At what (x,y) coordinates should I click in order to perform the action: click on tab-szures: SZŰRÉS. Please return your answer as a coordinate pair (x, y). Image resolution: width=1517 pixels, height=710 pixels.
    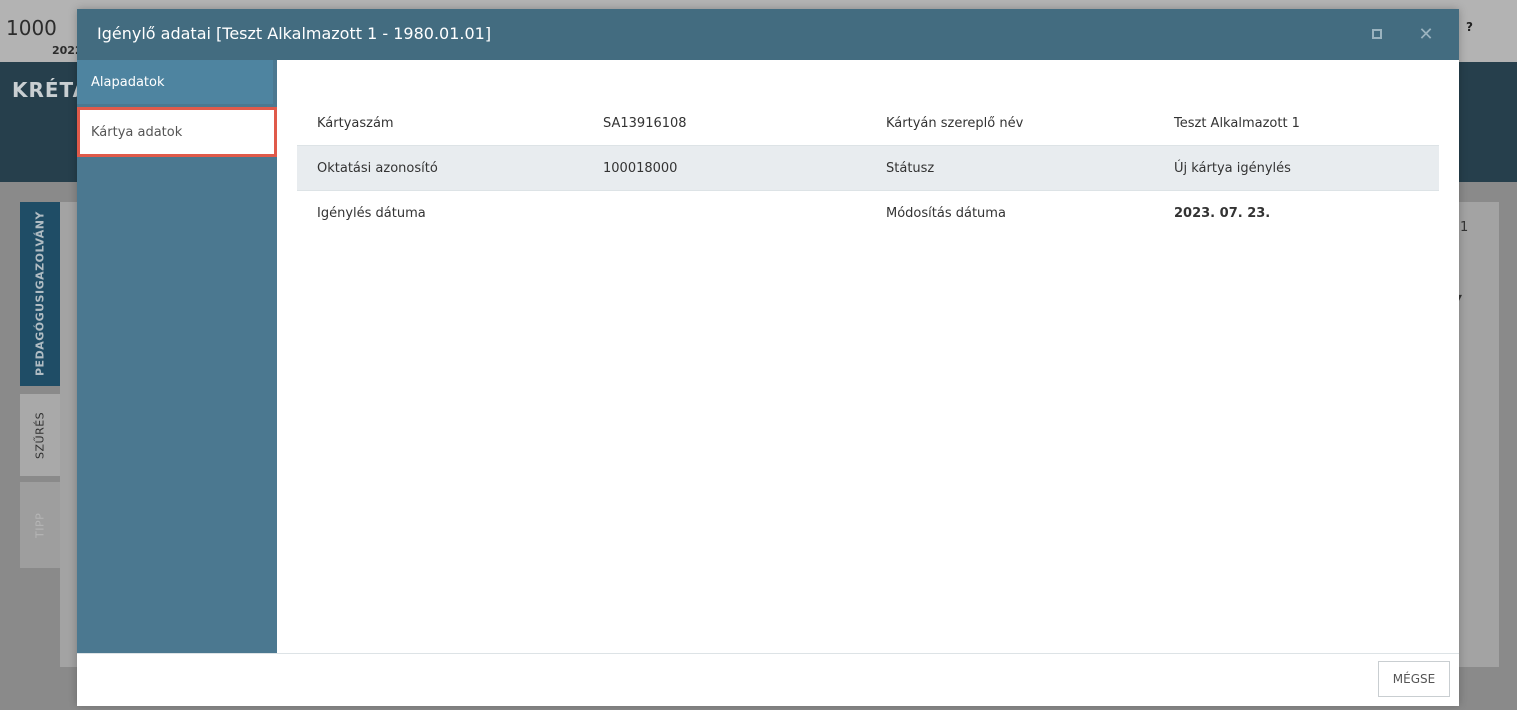
    Looking at the image, I should click on (40, 435).